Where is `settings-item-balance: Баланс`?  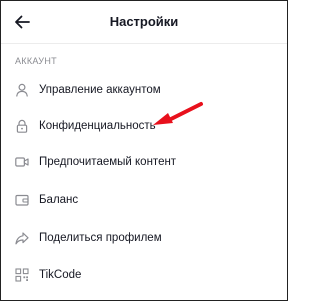 settings-item-balance: Баланс is located at coordinates (144, 200).